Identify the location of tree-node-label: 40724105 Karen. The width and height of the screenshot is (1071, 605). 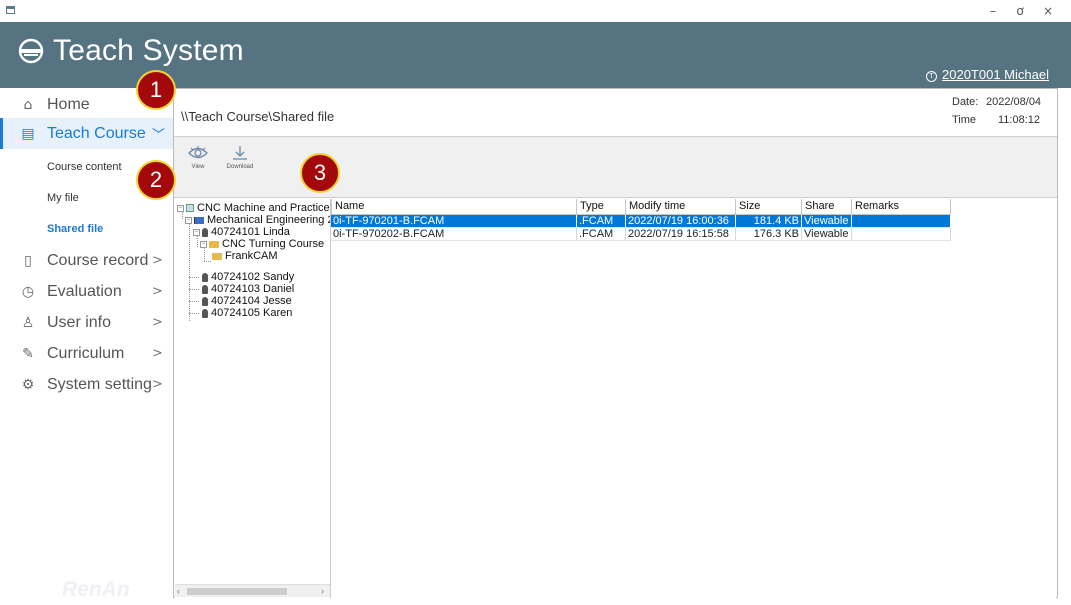
(252, 313).